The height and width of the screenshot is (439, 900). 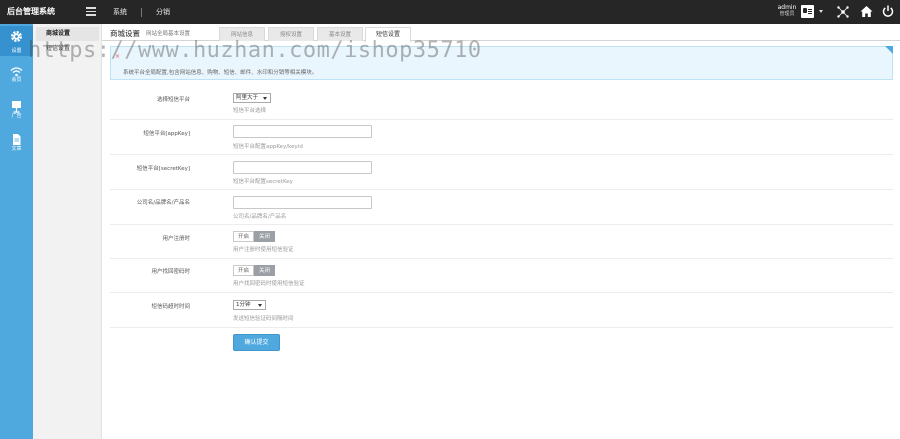 I want to click on sidebar-item-ads: 广告, so click(x=16, y=111).